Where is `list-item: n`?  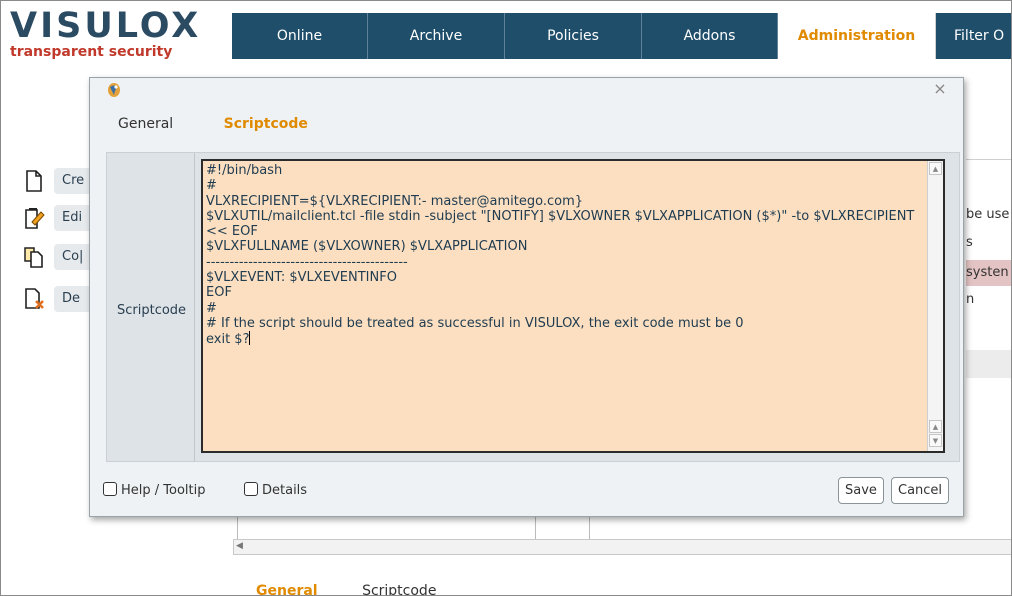 list-item: n is located at coordinates (988, 300).